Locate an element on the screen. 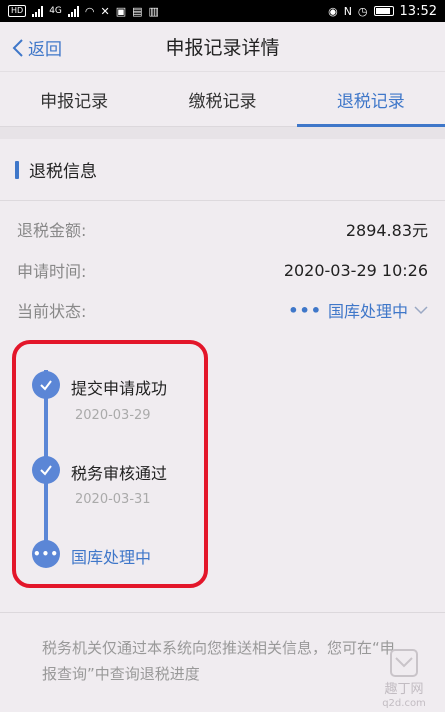  section-accent-bar is located at coordinates (17, 169).